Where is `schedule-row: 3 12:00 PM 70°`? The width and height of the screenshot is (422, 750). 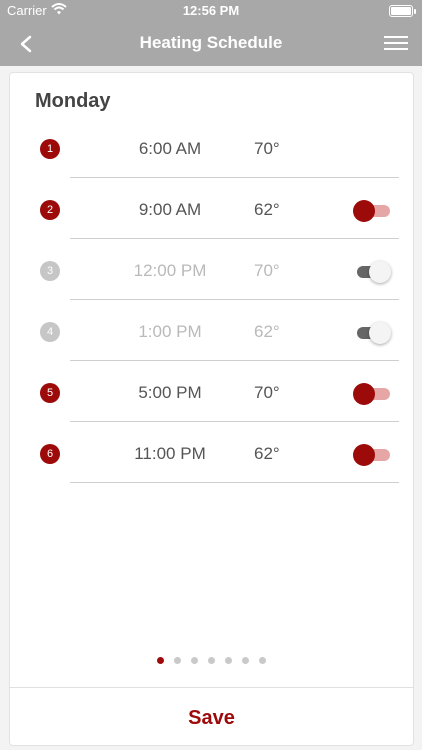 schedule-row: 3 12:00 PM 70° is located at coordinates (211, 270).